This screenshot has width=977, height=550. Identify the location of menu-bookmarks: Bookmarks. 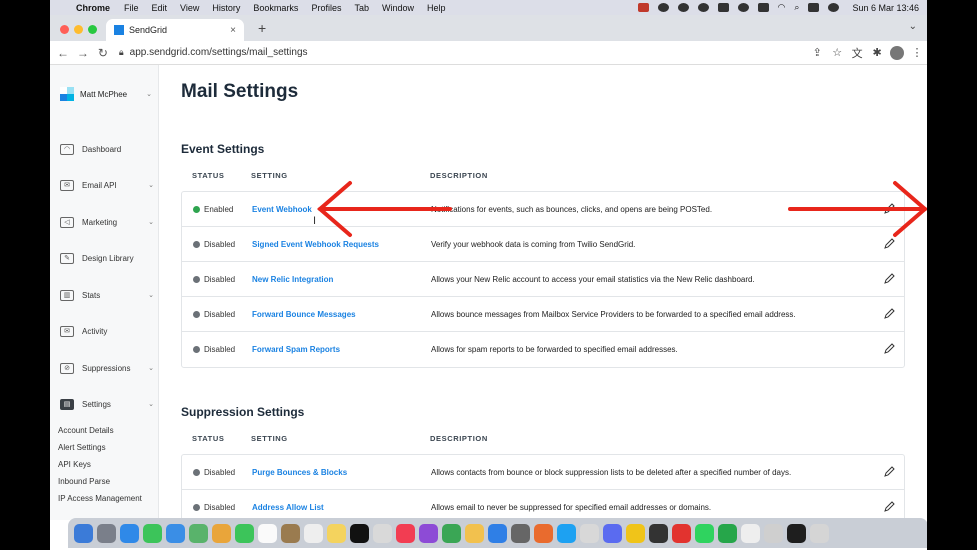
(275, 8).